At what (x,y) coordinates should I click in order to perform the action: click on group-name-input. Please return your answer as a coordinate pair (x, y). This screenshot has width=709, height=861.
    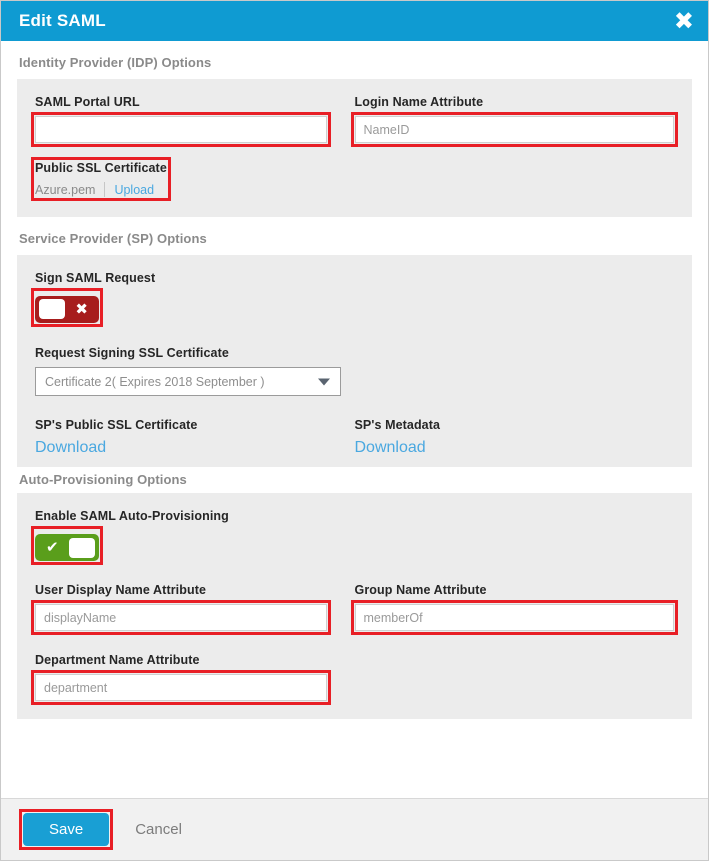
    Looking at the image, I should click on (514, 617).